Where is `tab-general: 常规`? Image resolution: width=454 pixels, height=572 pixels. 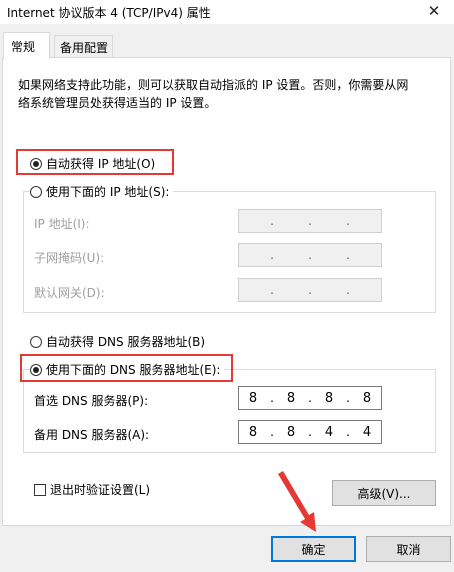
tab-general: 常规 is located at coordinates (26, 45).